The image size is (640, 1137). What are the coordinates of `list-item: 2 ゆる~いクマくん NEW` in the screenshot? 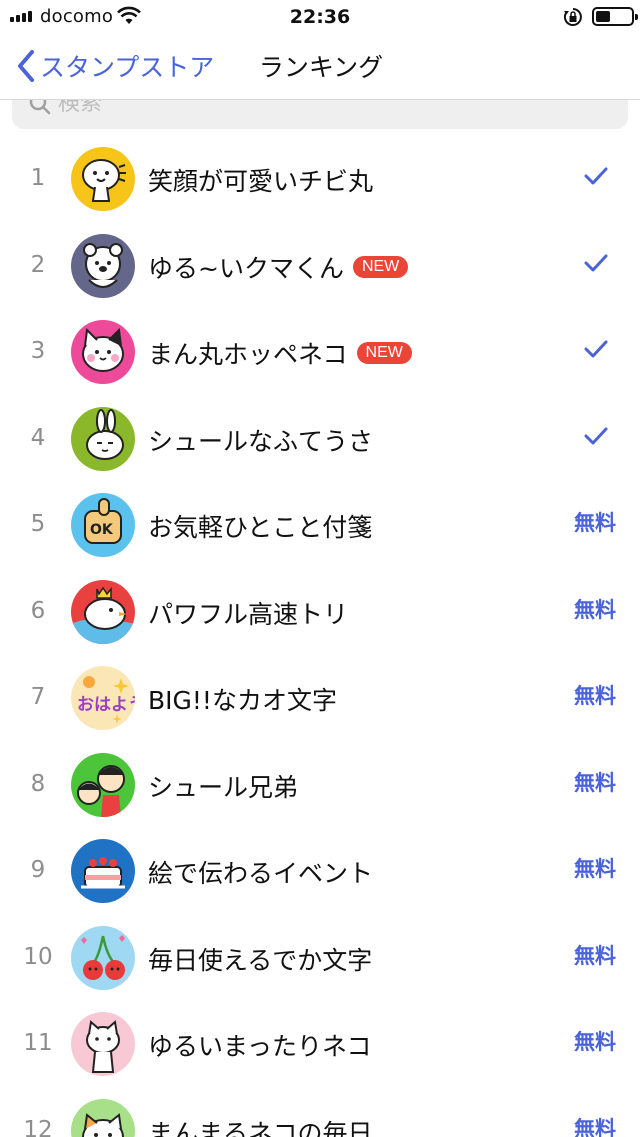 It's located at (320, 265).